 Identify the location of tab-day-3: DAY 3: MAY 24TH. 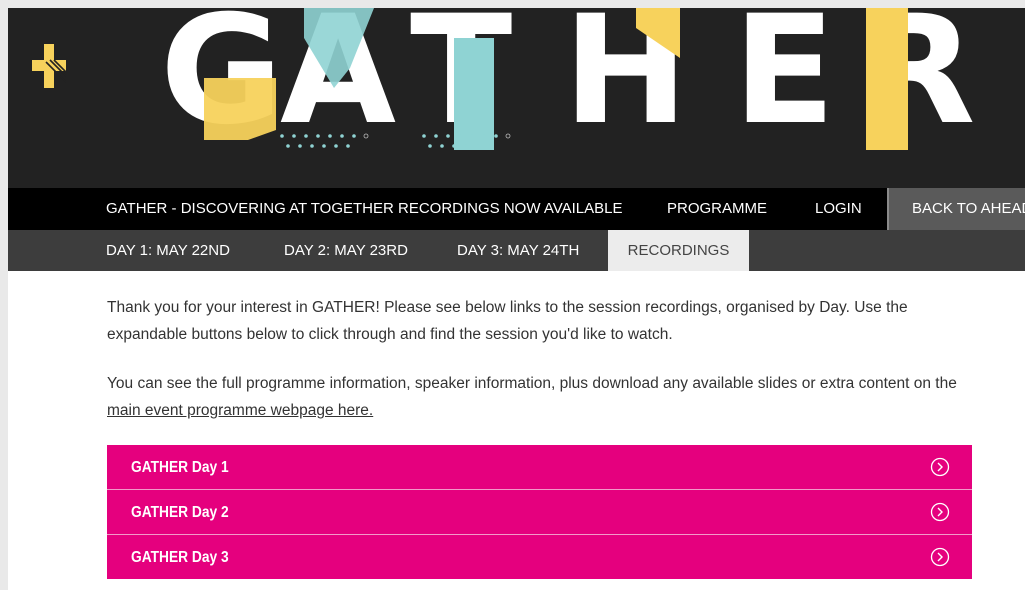
(518, 250).